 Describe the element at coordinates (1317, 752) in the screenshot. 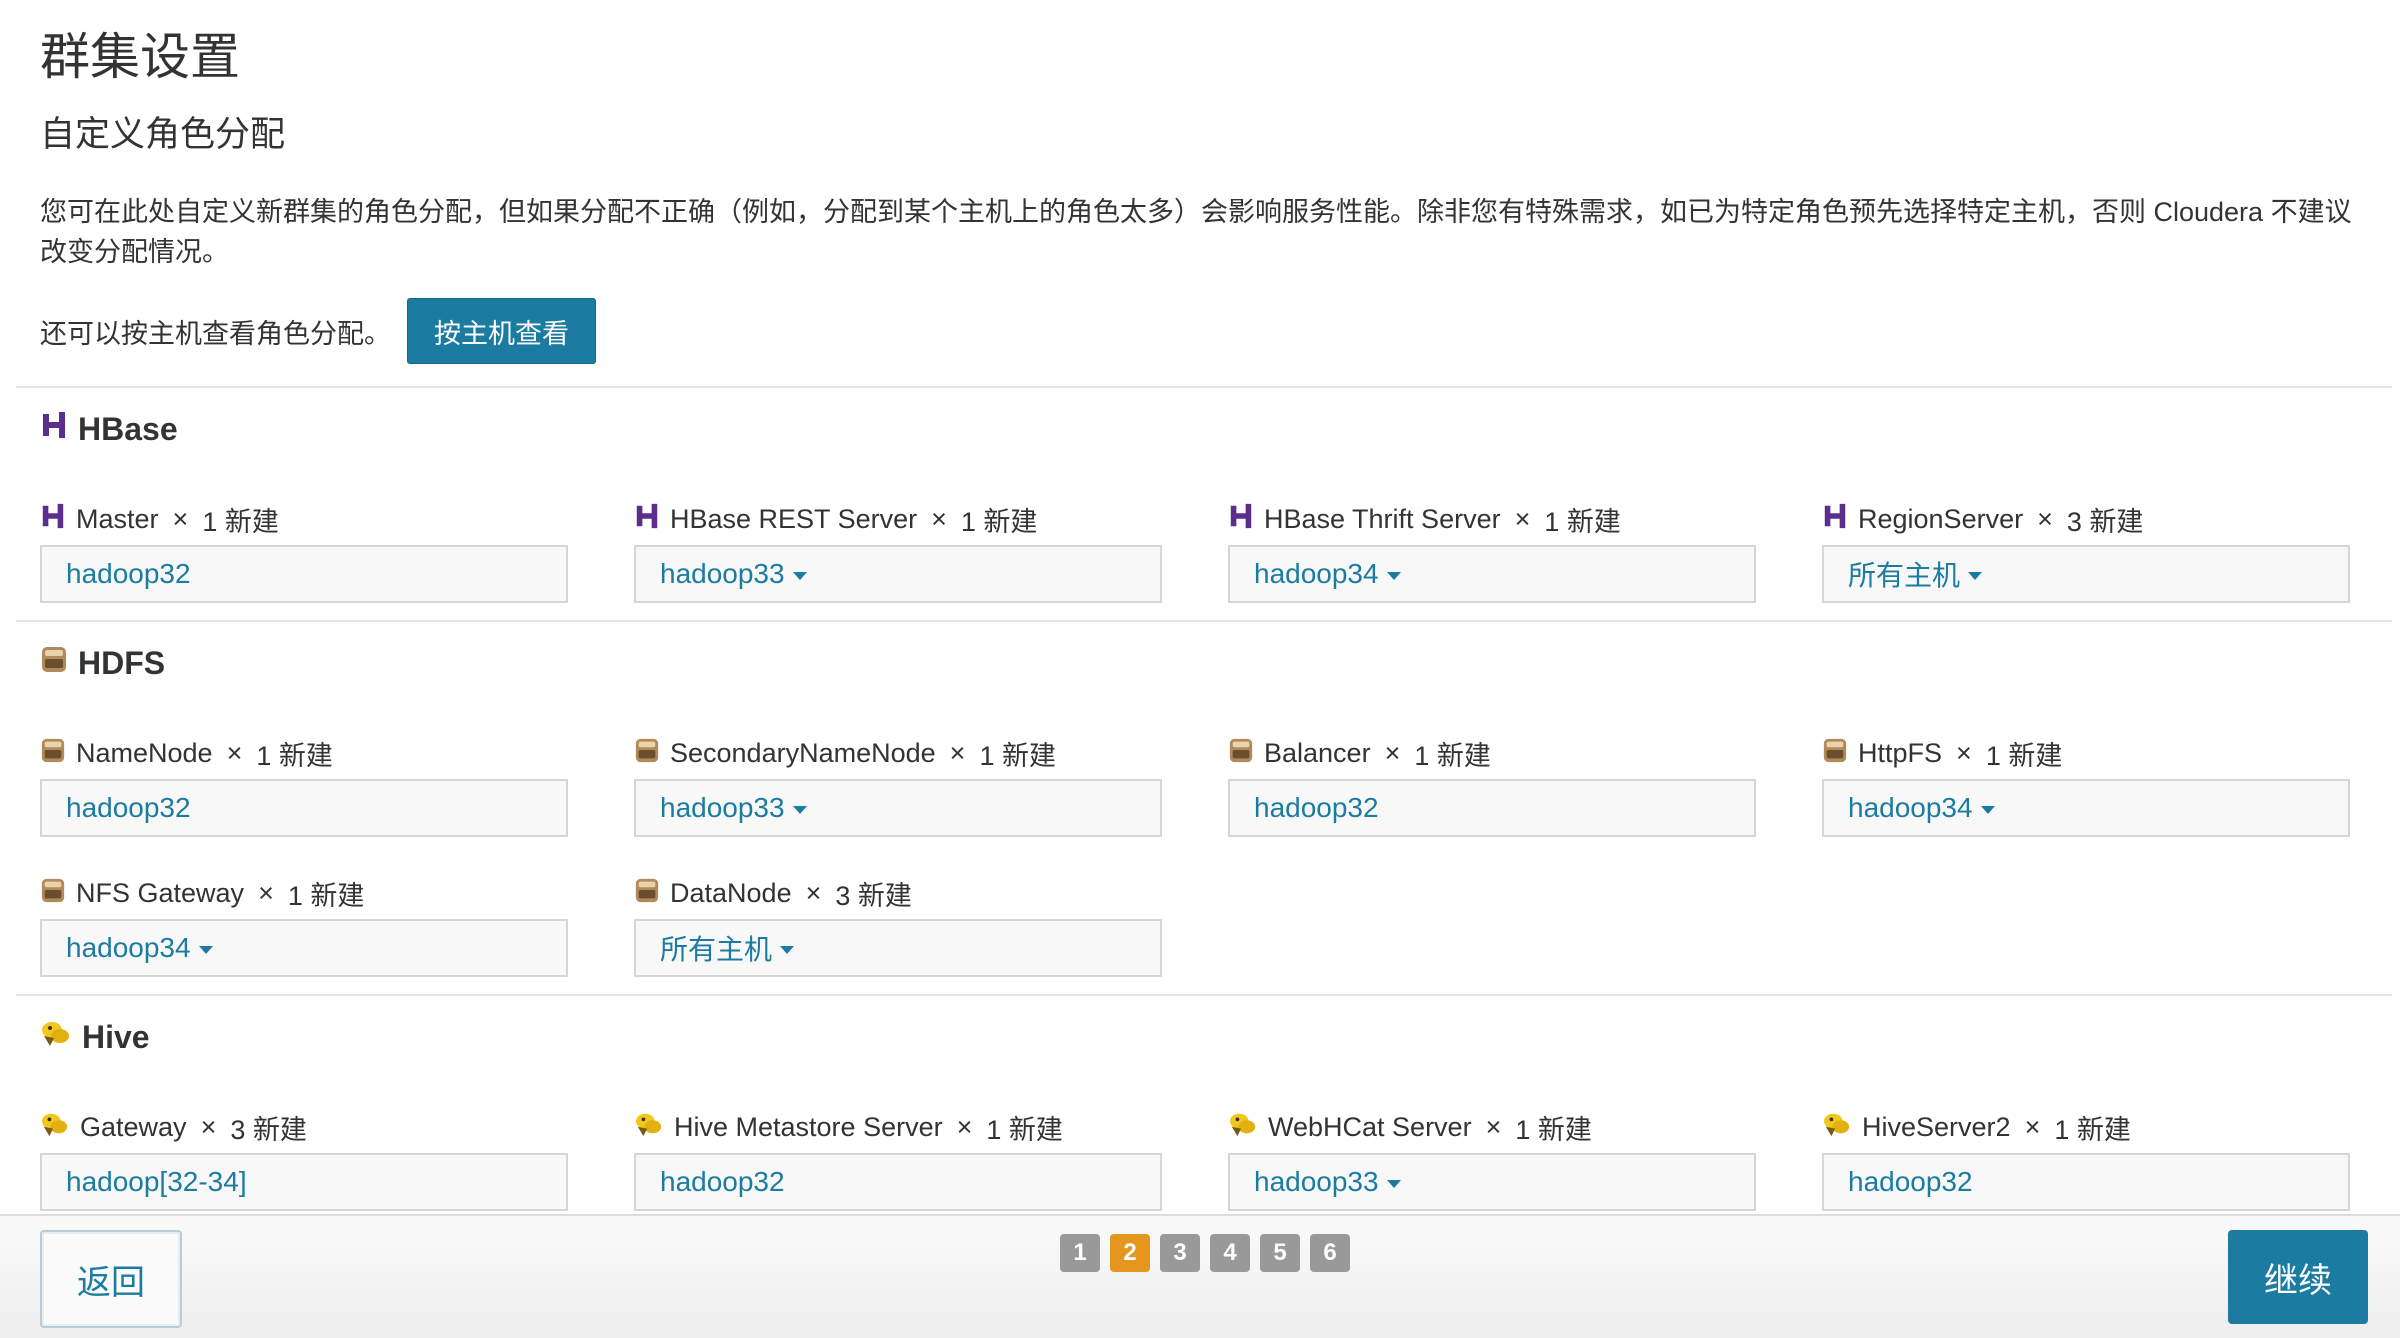

I see `role-name: Balancer` at that location.